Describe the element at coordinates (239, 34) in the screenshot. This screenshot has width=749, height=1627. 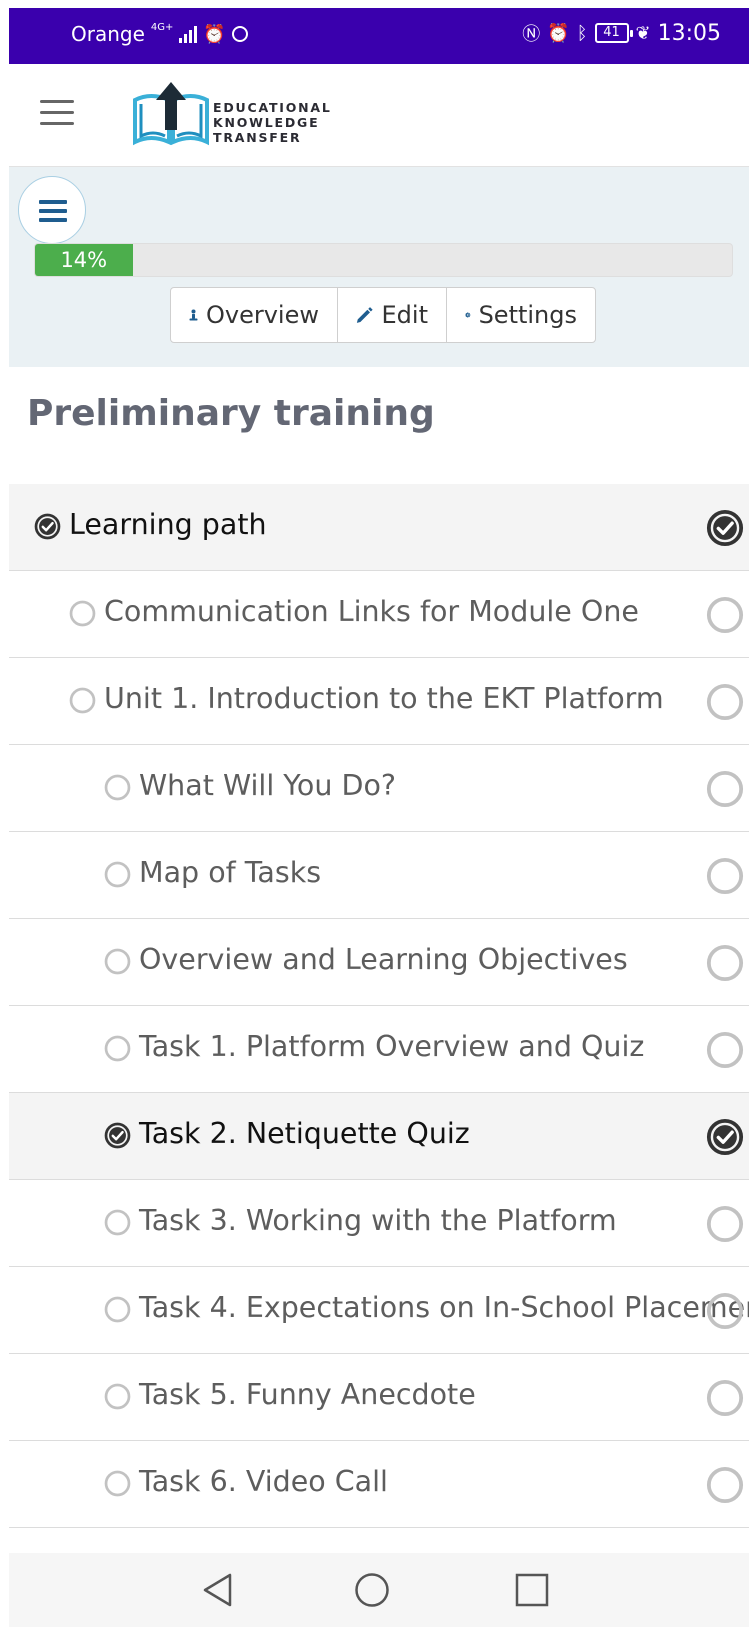
I see `sync-icon` at that location.